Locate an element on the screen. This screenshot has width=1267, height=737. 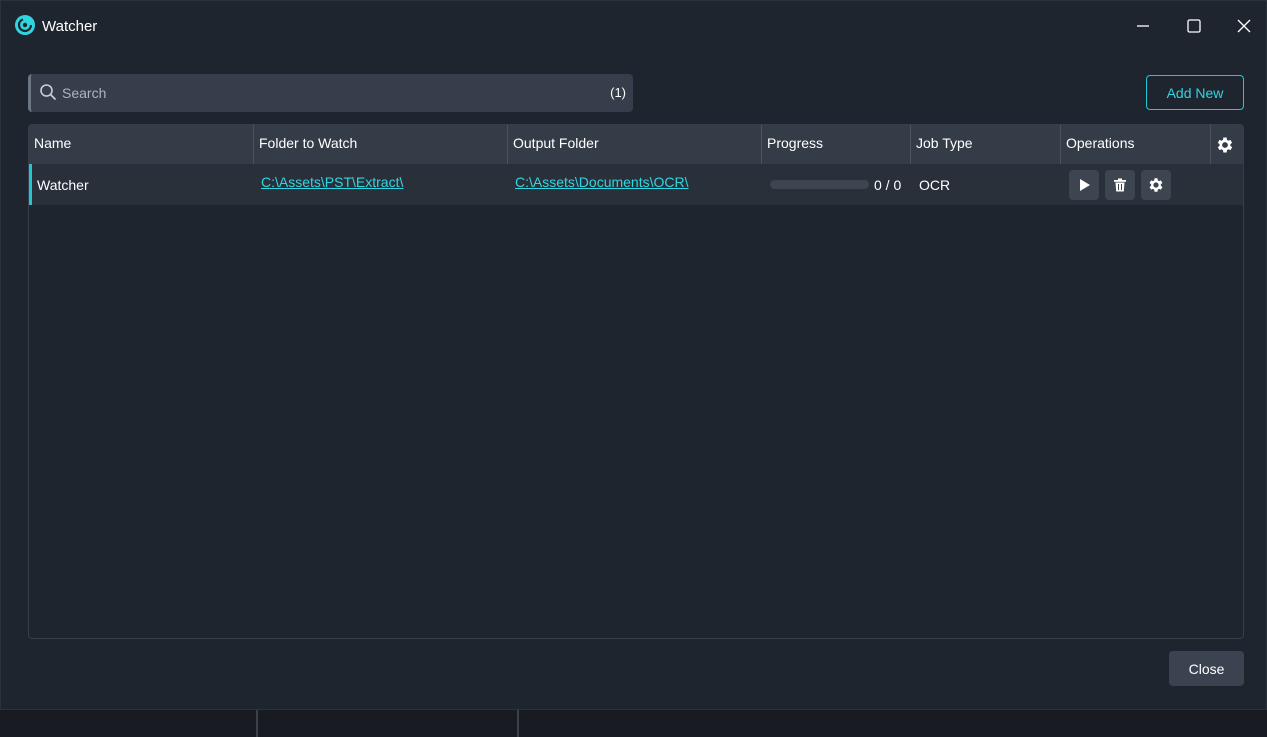
trash-icon is located at coordinates (1120, 185).